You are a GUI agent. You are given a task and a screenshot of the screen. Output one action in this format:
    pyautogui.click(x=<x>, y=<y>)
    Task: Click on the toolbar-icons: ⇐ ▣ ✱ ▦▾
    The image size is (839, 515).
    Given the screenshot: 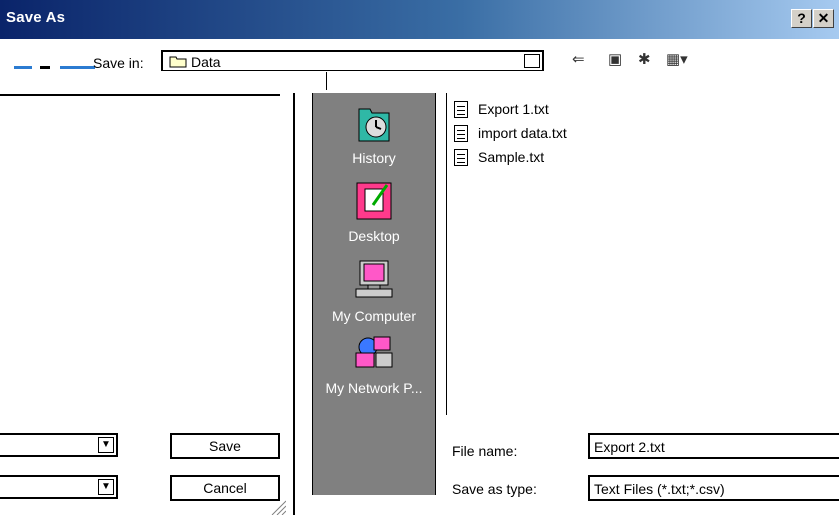 What is the action you would take?
    pyautogui.click(x=648, y=60)
    